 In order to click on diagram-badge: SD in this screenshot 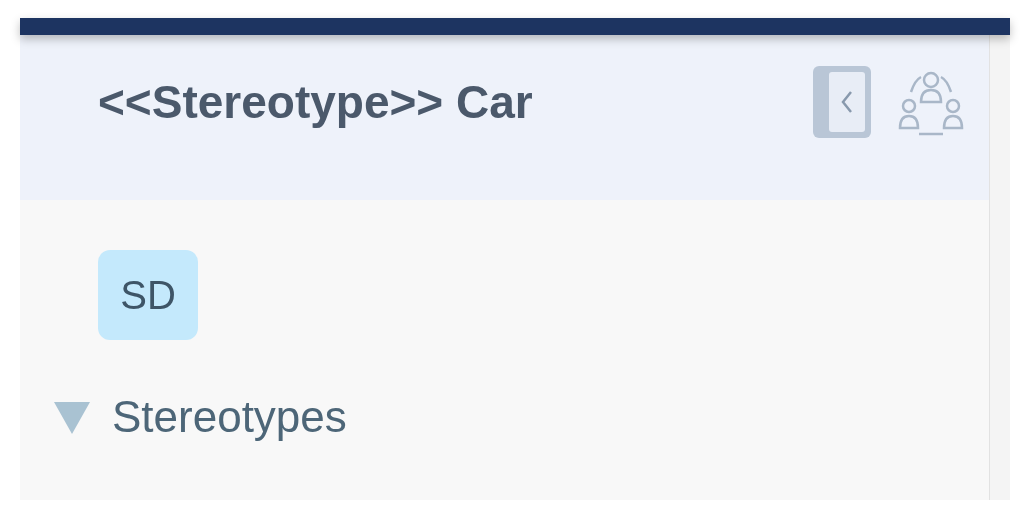, I will do `click(148, 295)`.